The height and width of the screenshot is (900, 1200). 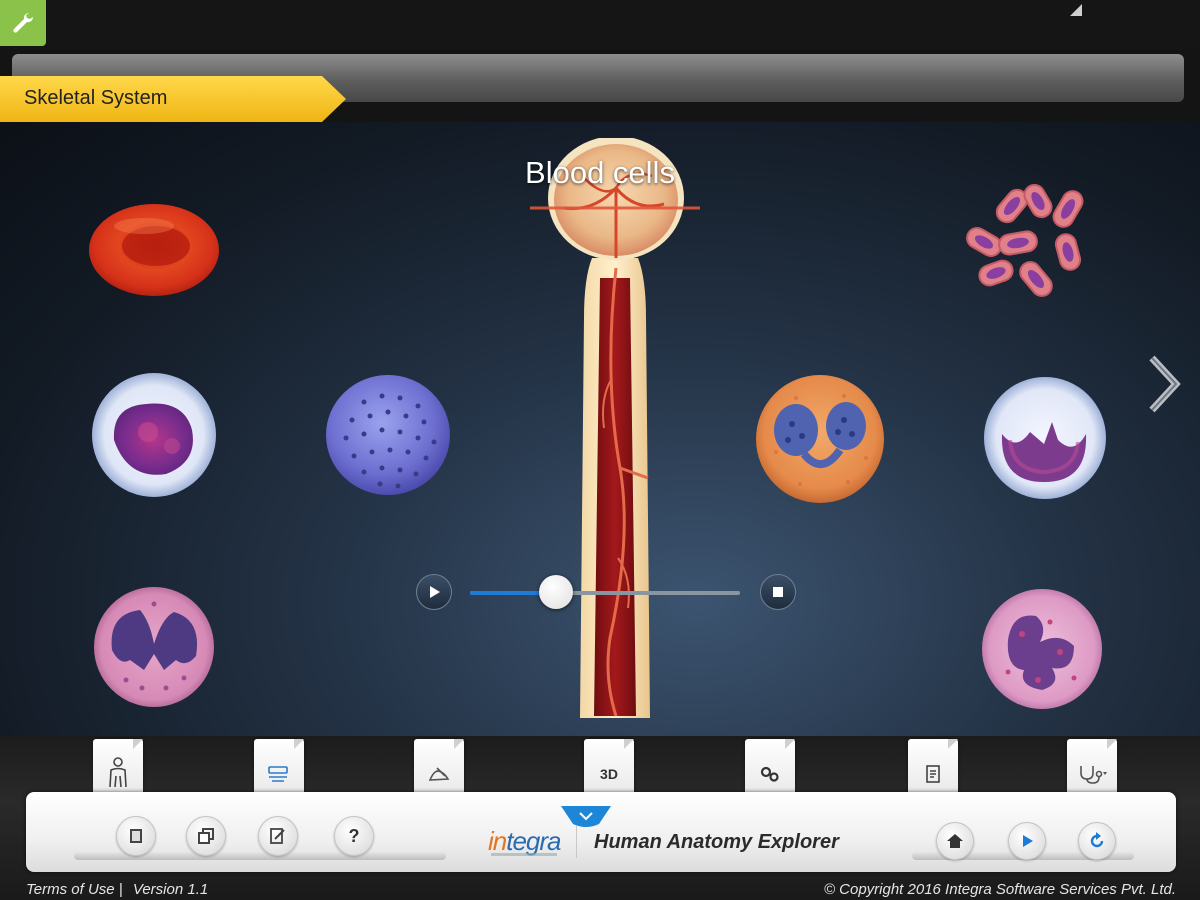 What do you see at coordinates (173, 99) in the screenshot?
I see `section-tab: Skeletal System` at bounding box center [173, 99].